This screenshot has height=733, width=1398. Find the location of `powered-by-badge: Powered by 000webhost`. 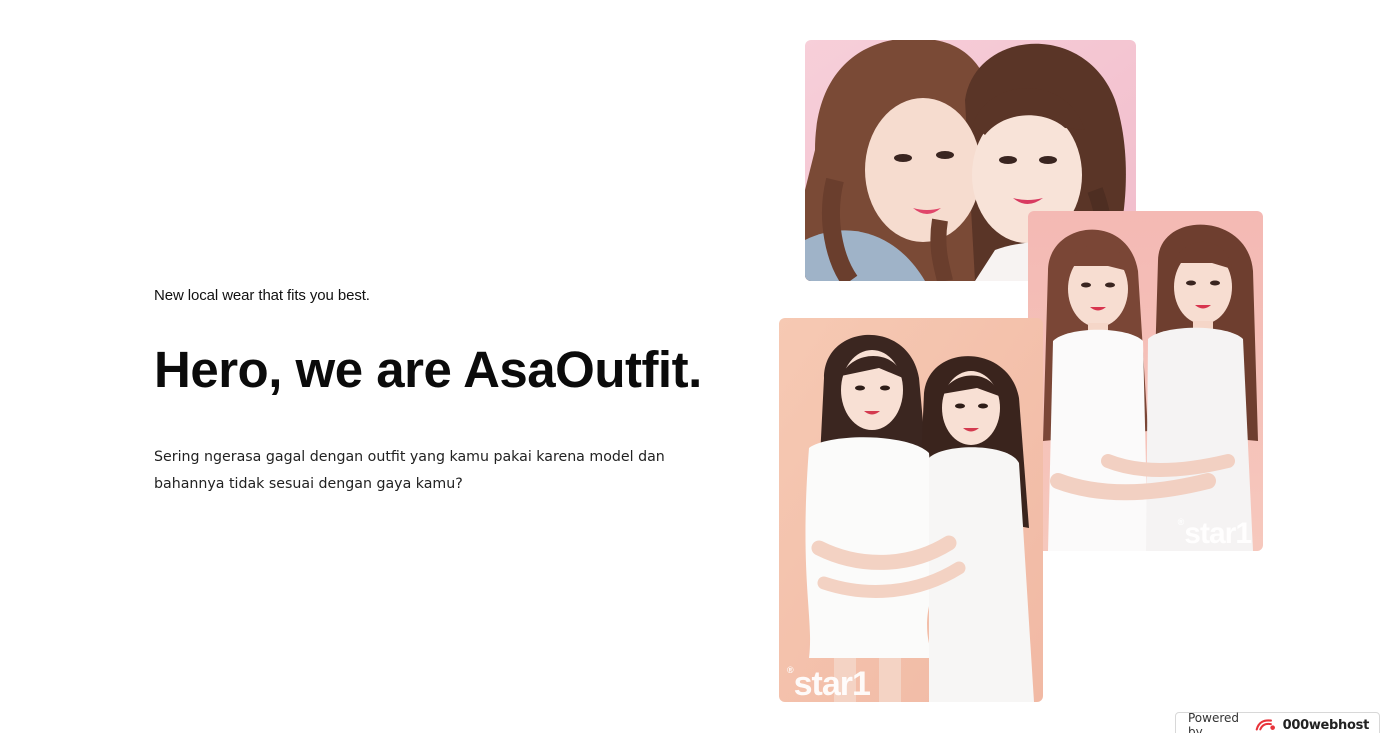

powered-by-badge: Powered by 000webhost is located at coordinates (1277, 722).